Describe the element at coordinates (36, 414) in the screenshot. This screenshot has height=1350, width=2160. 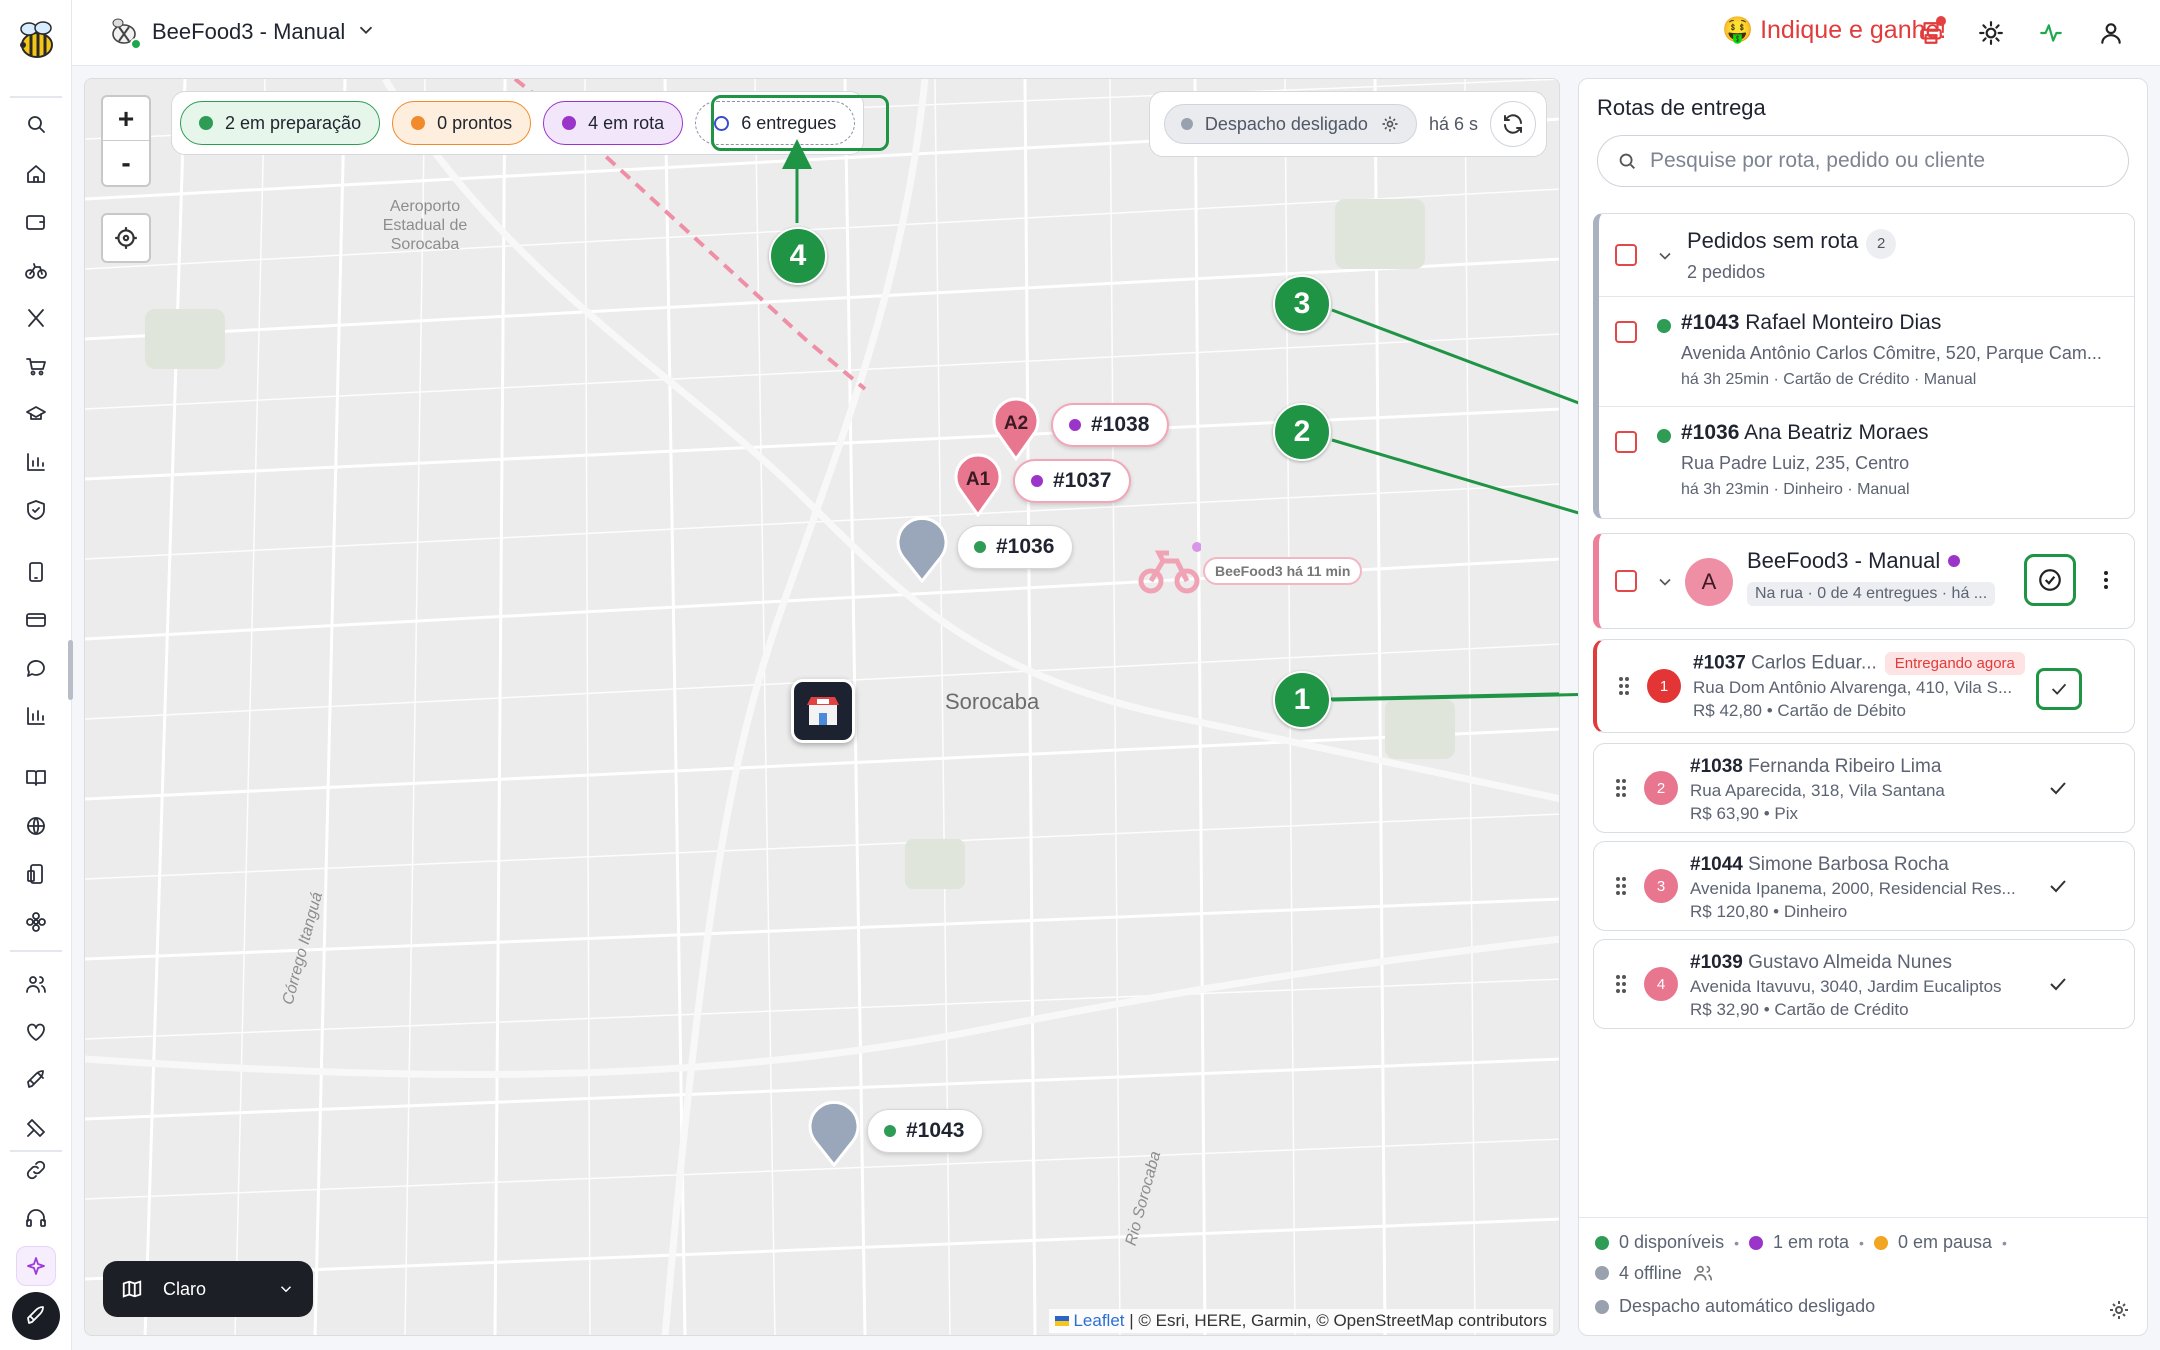
I see `graduation-icon` at that location.